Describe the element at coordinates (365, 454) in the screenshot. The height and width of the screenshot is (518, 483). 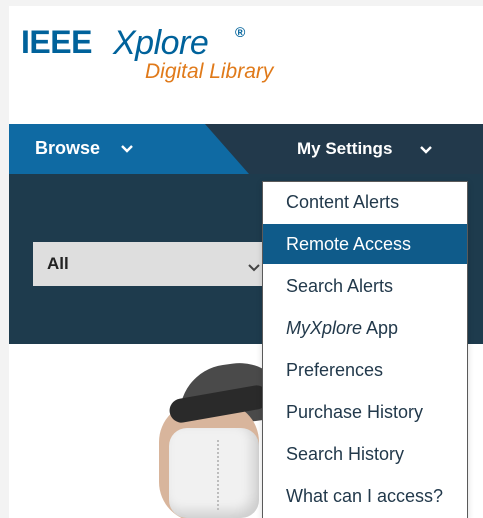
I see `menu-item-search-history: Search History` at that location.